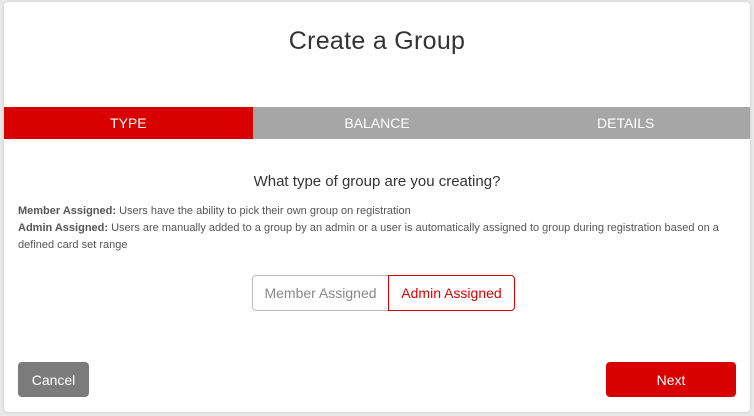  What do you see at coordinates (451, 293) in the screenshot?
I see `admin-assigned-option: Admin Assigned` at bounding box center [451, 293].